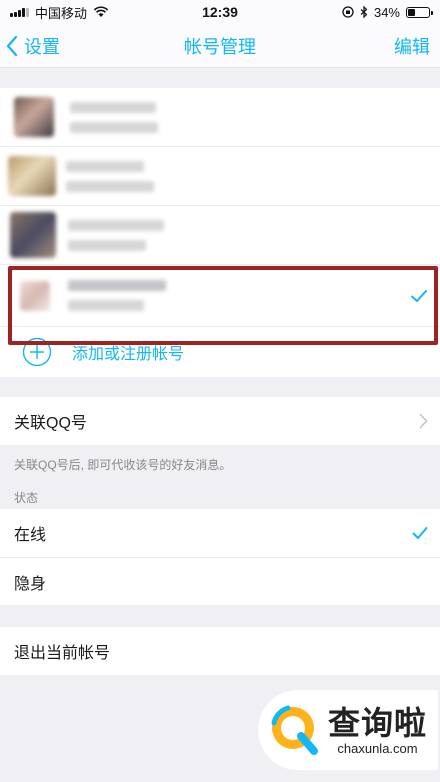  I want to click on add-circle-icon, so click(37, 352).